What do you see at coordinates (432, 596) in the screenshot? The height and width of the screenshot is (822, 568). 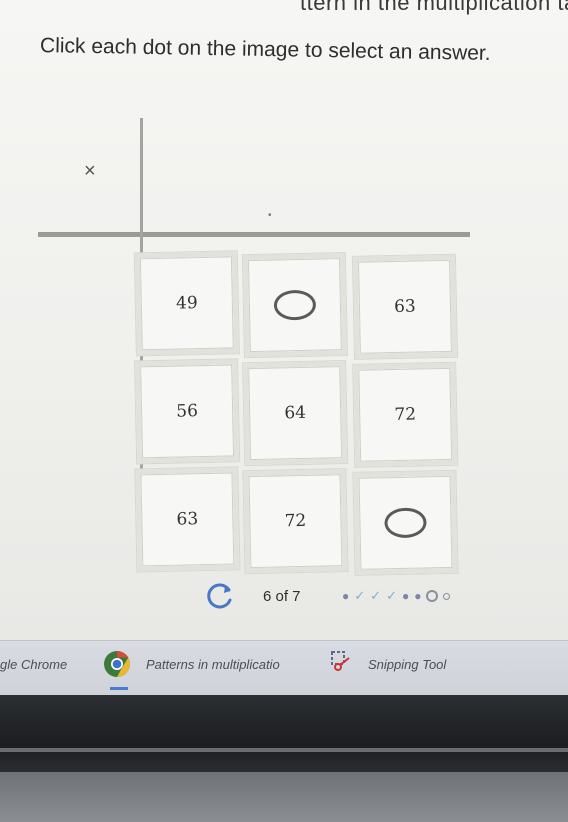 I see `indicator-current` at bounding box center [432, 596].